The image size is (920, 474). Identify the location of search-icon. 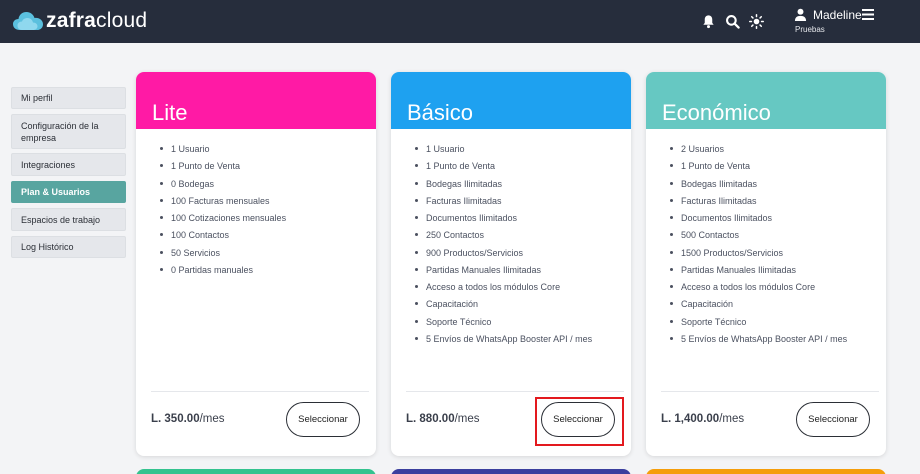
(732, 21).